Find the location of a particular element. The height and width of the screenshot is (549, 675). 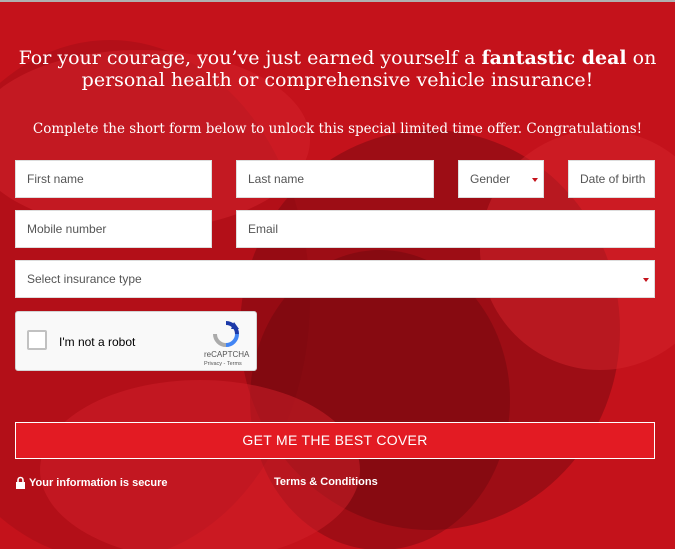

last-name-placeholder: Last name is located at coordinates (276, 179).